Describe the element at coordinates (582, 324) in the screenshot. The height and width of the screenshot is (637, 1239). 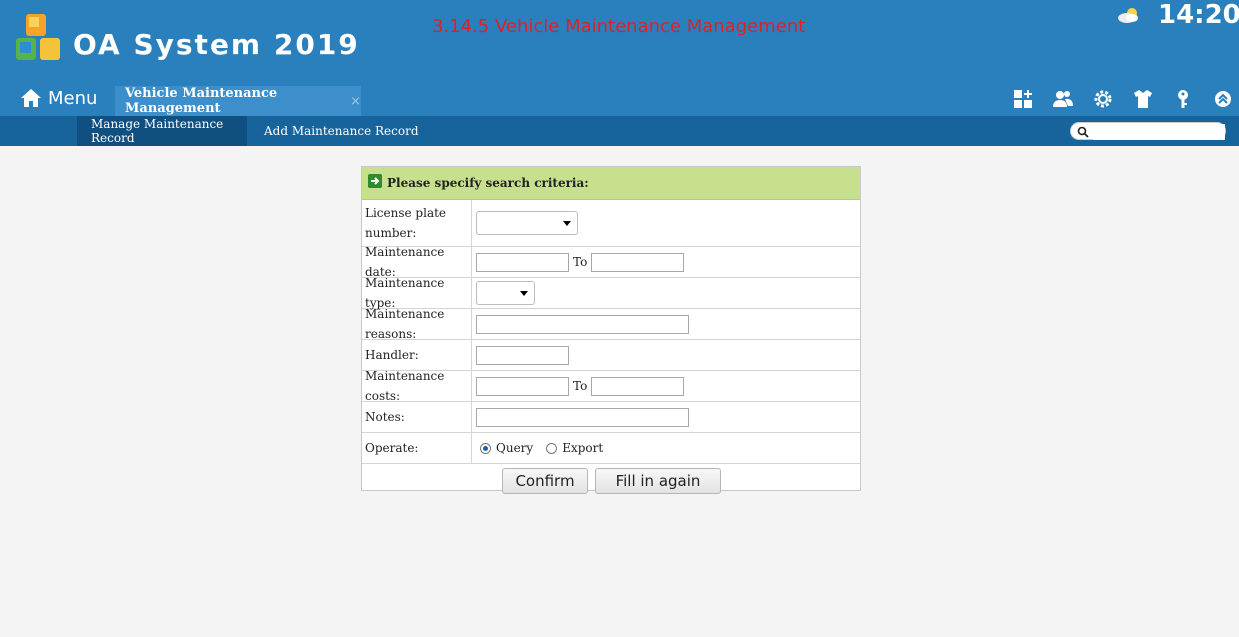
I see `maintenance-reasons-input` at that location.